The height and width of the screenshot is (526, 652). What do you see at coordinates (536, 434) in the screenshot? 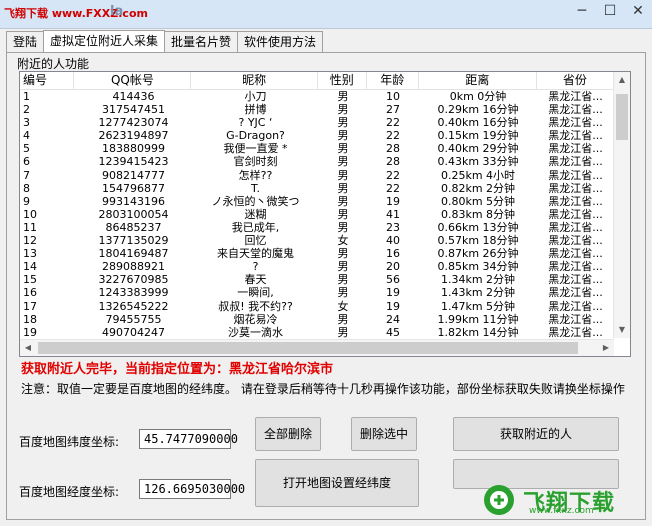
I see `get-nearby-button: 获取附近的人` at bounding box center [536, 434].